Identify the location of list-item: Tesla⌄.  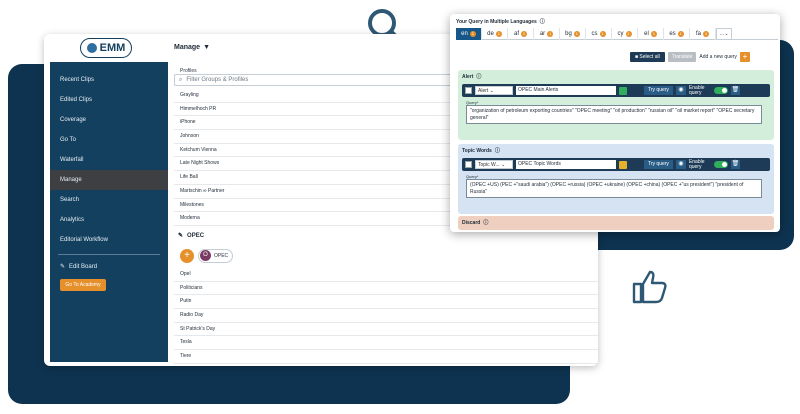
(386, 343).